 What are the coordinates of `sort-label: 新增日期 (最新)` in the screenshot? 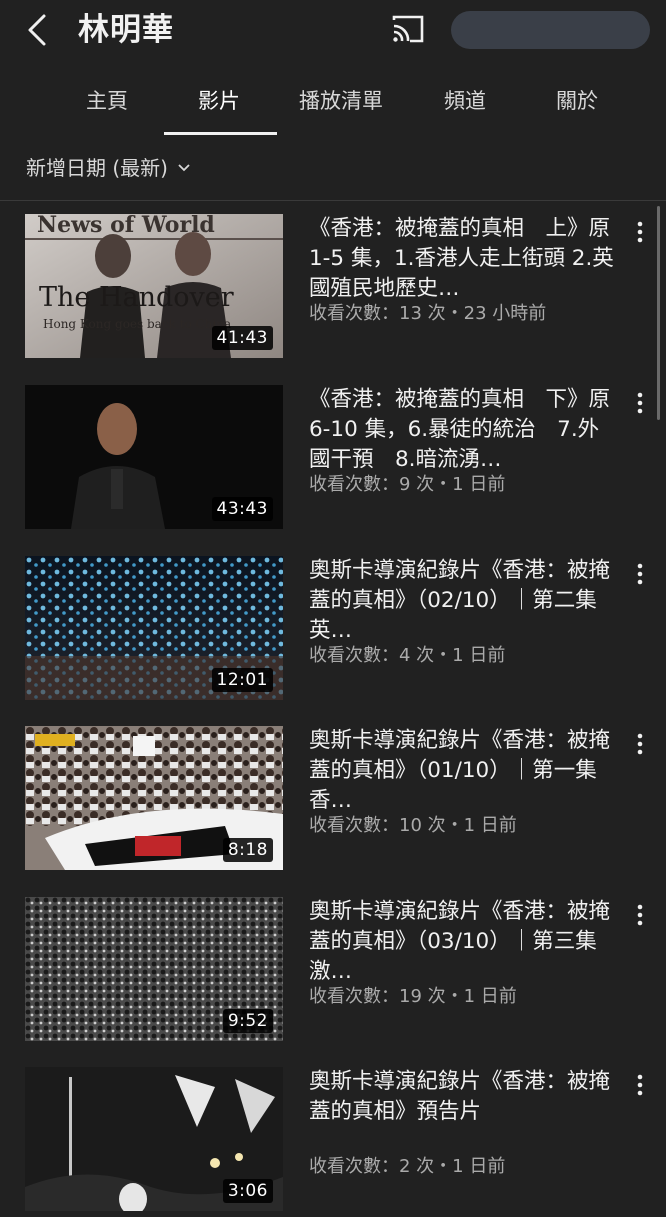 It's located at (97, 168).